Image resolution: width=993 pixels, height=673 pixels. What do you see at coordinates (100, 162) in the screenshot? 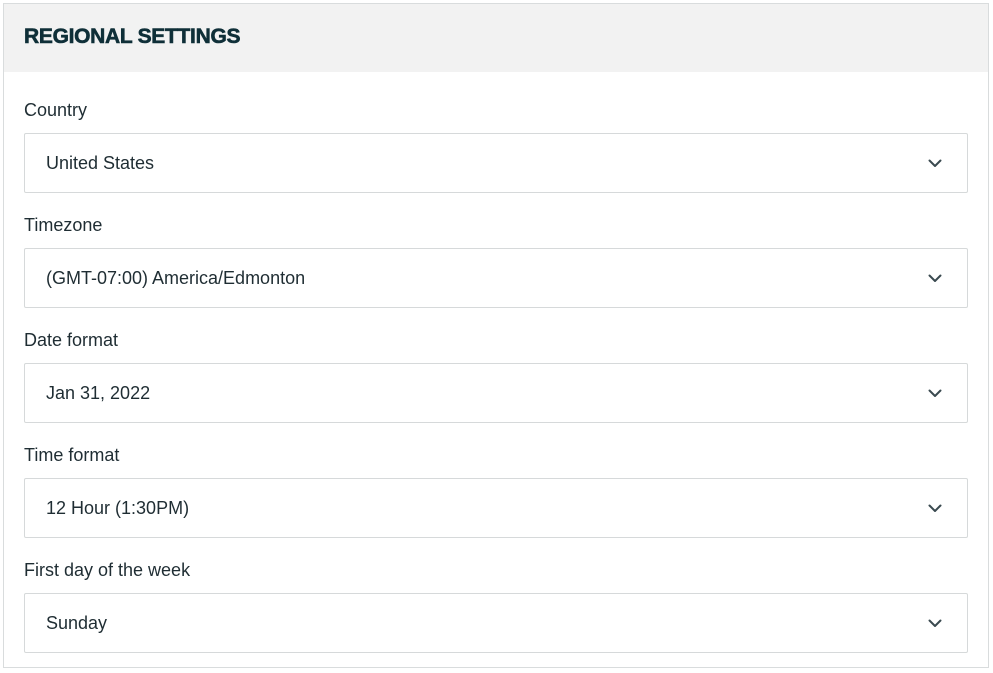
I see `country-value: United States` at bounding box center [100, 162].